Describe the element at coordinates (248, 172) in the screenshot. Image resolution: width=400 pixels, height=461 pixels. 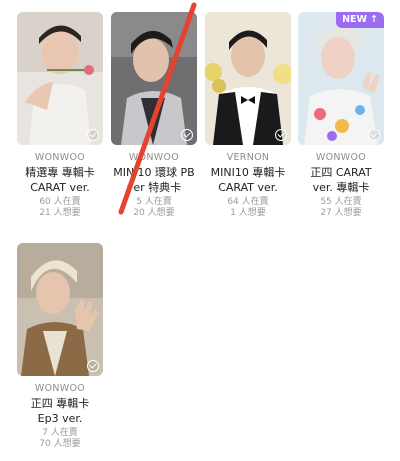
I see `card-title-line1: MINI10 專輯卡` at that location.